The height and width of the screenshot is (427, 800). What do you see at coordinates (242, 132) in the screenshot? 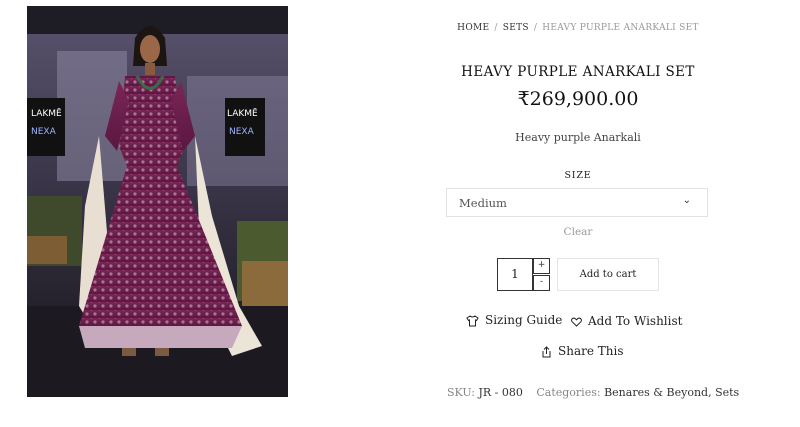
I see `banner-text-right-2: NEXA` at bounding box center [242, 132].